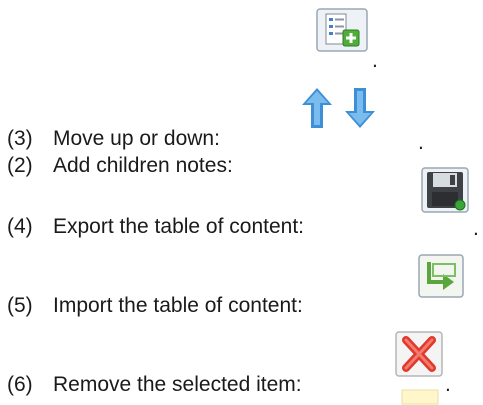 The image size is (483, 405). I want to click on arrow-down-icon, so click(360, 108).